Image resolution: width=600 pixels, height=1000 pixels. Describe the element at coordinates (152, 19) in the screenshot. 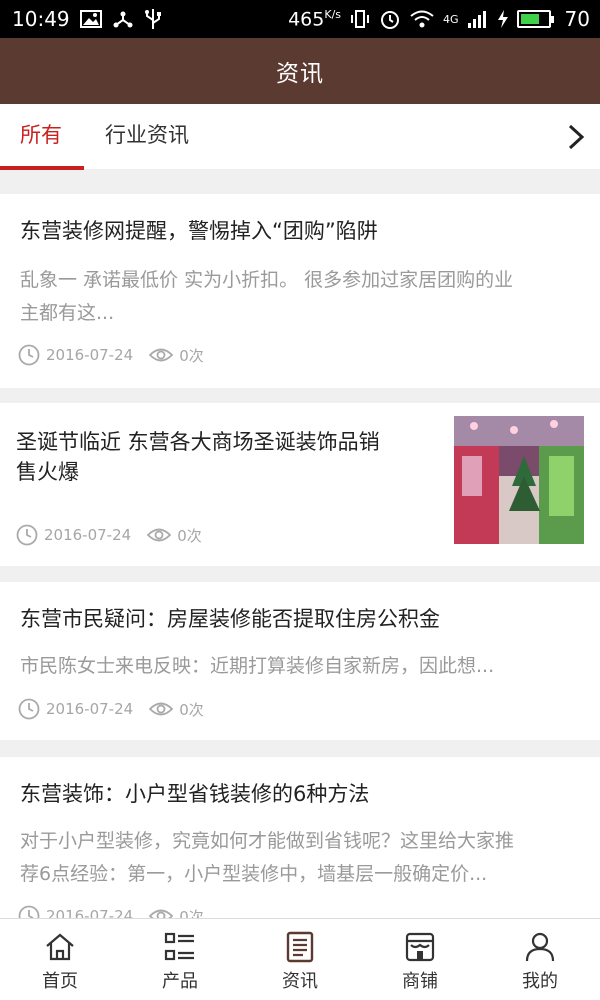

I see `usb-icon` at that location.